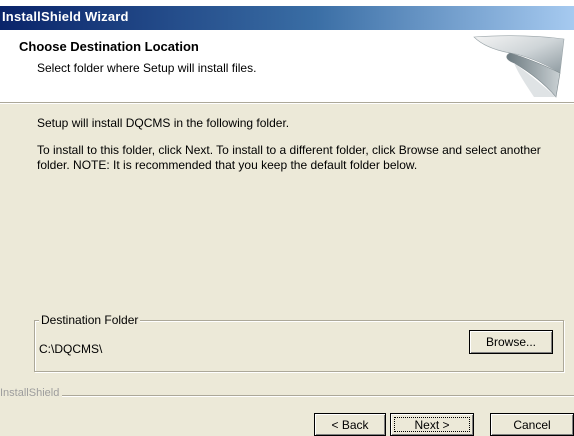  What do you see at coordinates (532, 424) in the screenshot?
I see `cancel-button: Cancel` at bounding box center [532, 424].